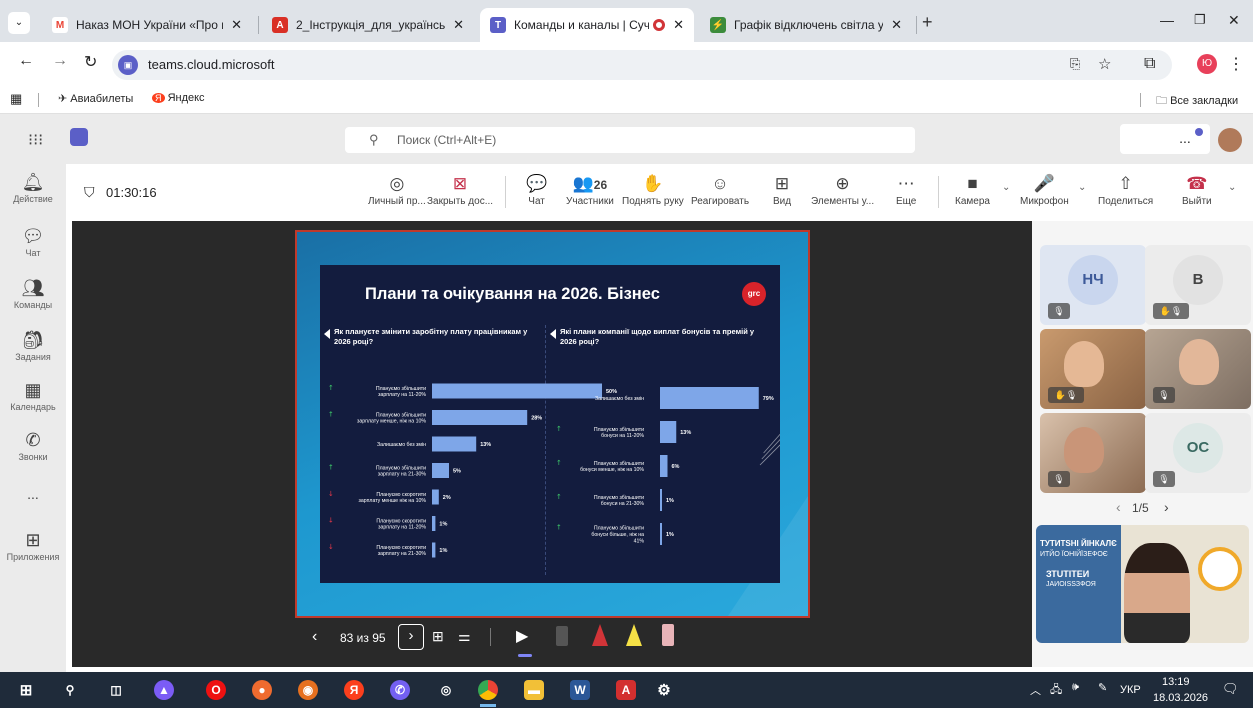  I want to click on tab-moe-order: M Наказ МОН України «Про вне ✕, so click(147, 25).